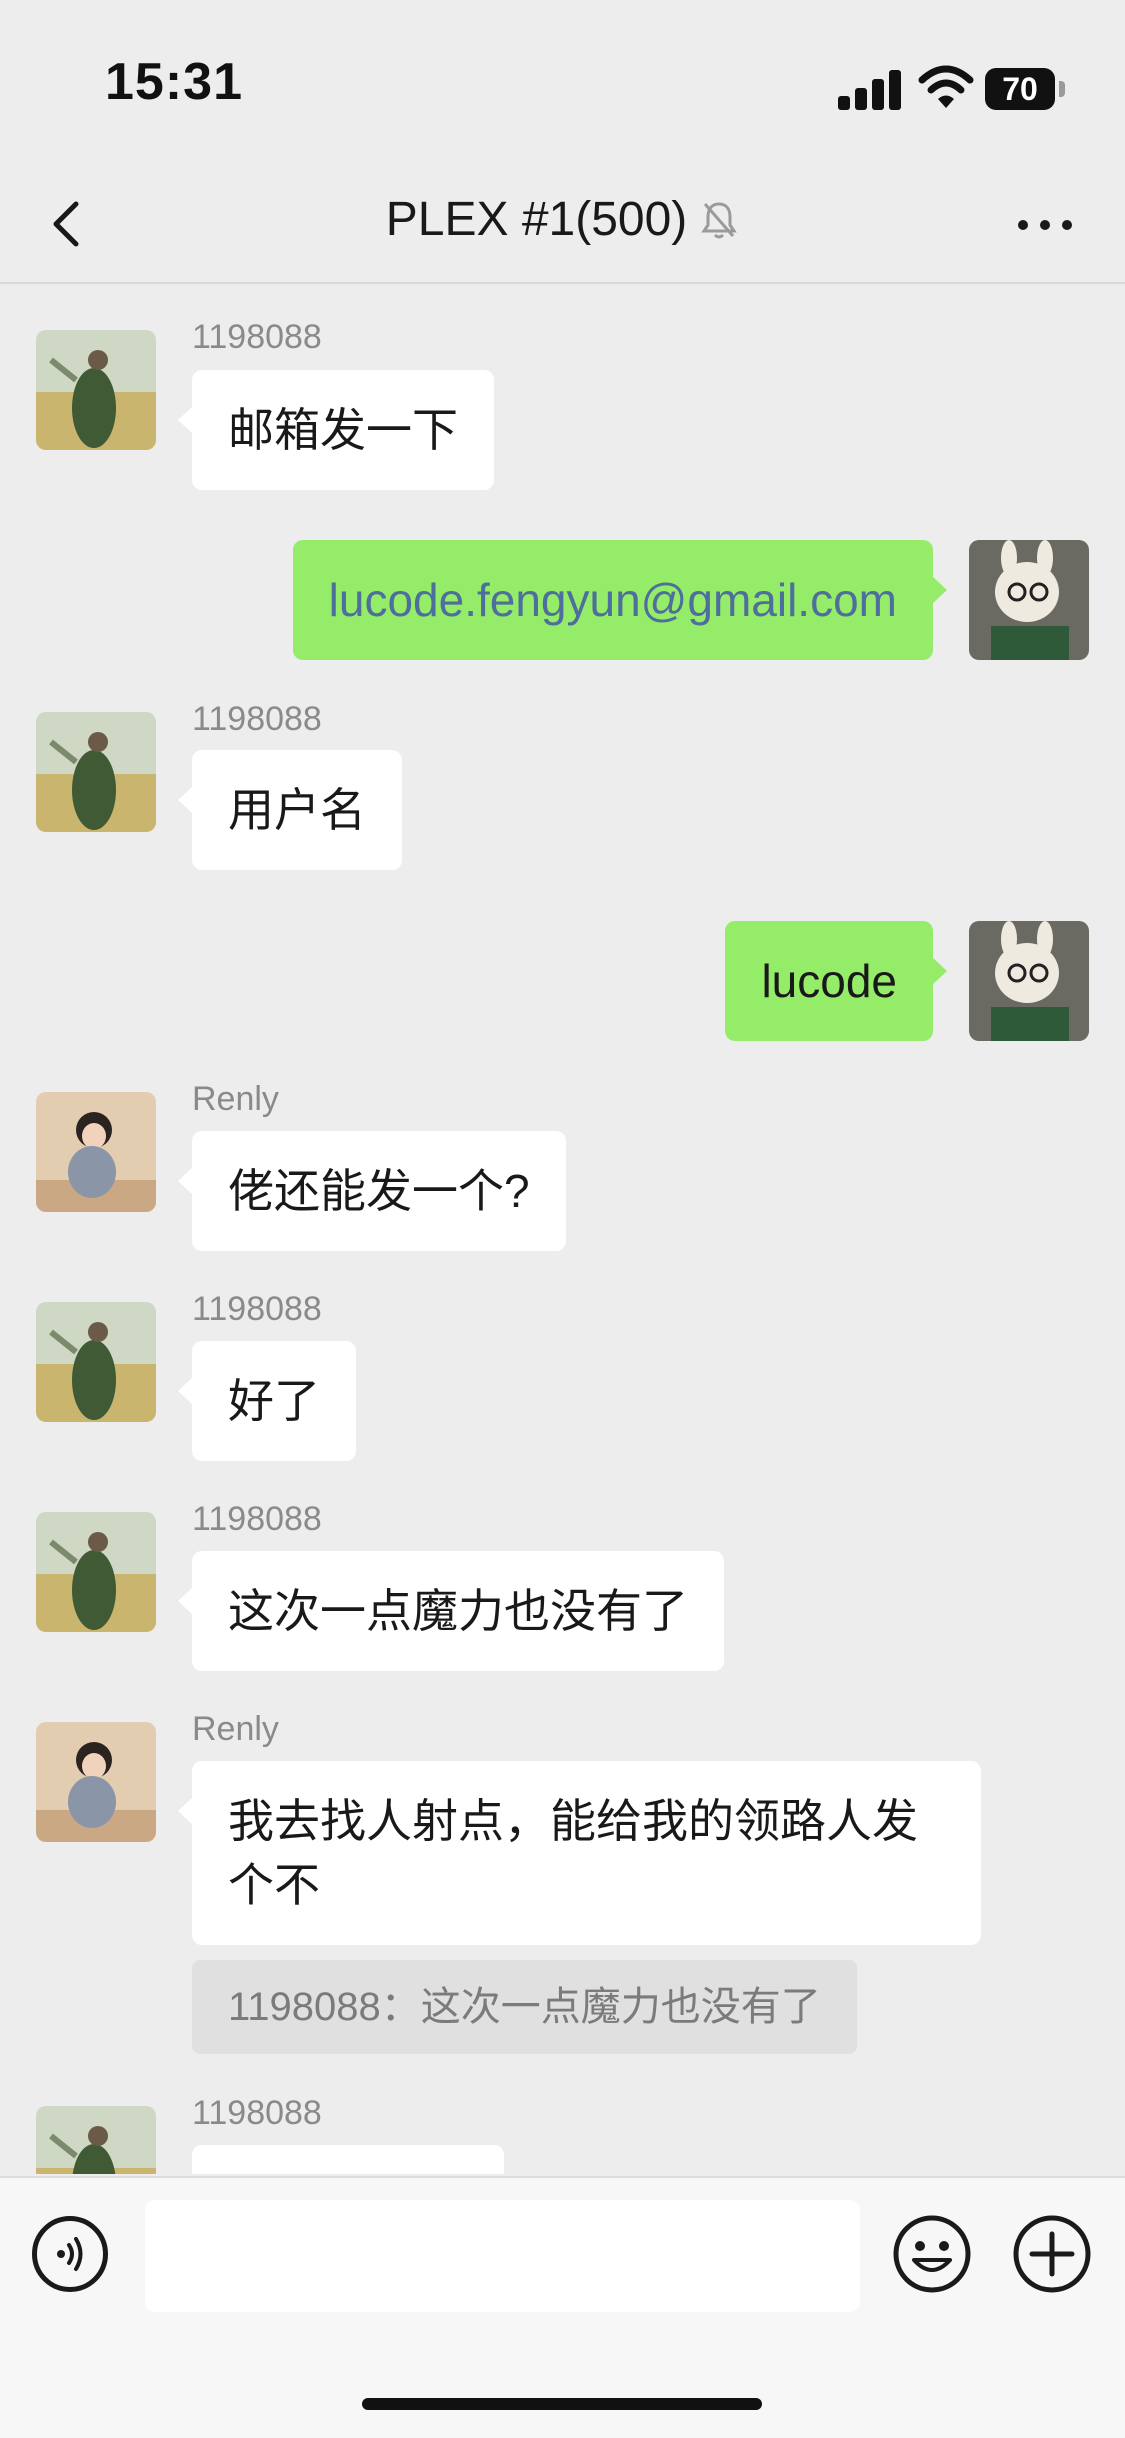 The image size is (1125, 2438). What do you see at coordinates (869, 89) in the screenshot?
I see `cellular-signal-icon` at bounding box center [869, 89].